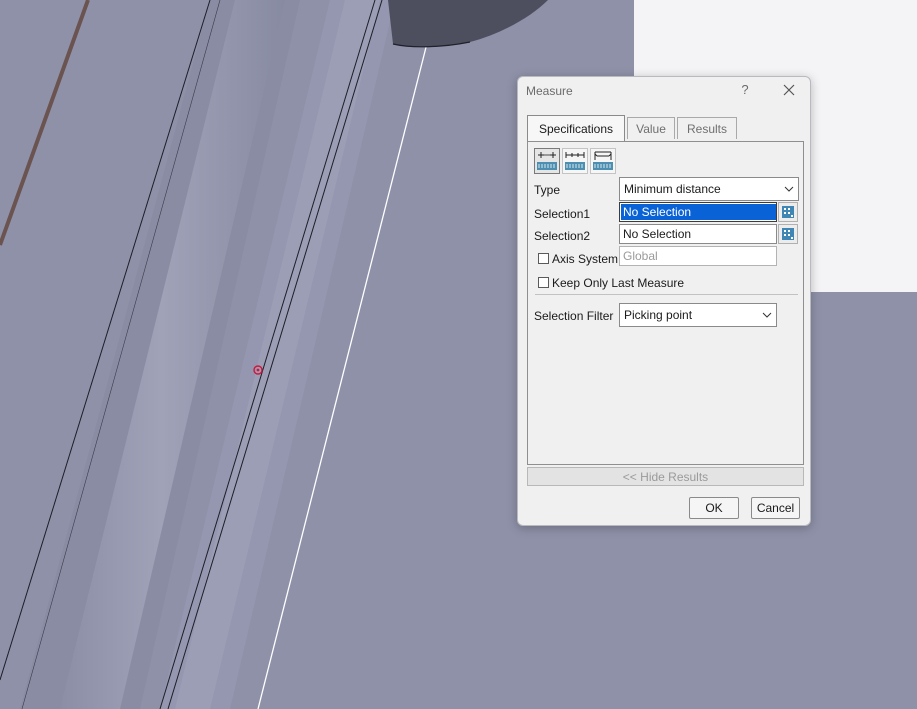 Image resolution: width=917 pixels, height=709 pixels. I want to click on keep-last-measure-label: Keep Only Last Measure, so click(618, 283).